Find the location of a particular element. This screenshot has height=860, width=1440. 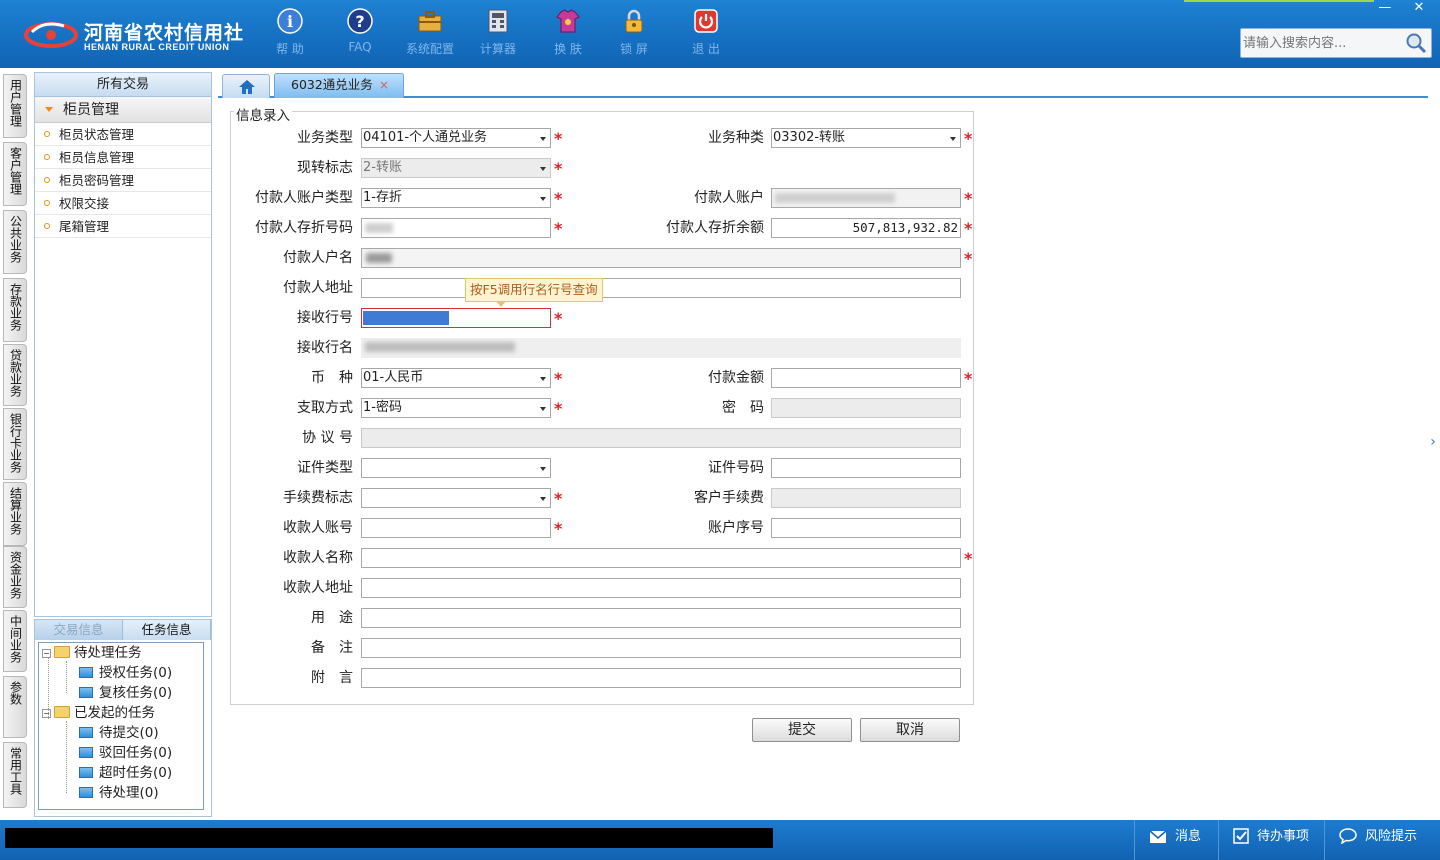

biz-type-select: 04101-个人通兑业务 is located at coordinates (456, 138).